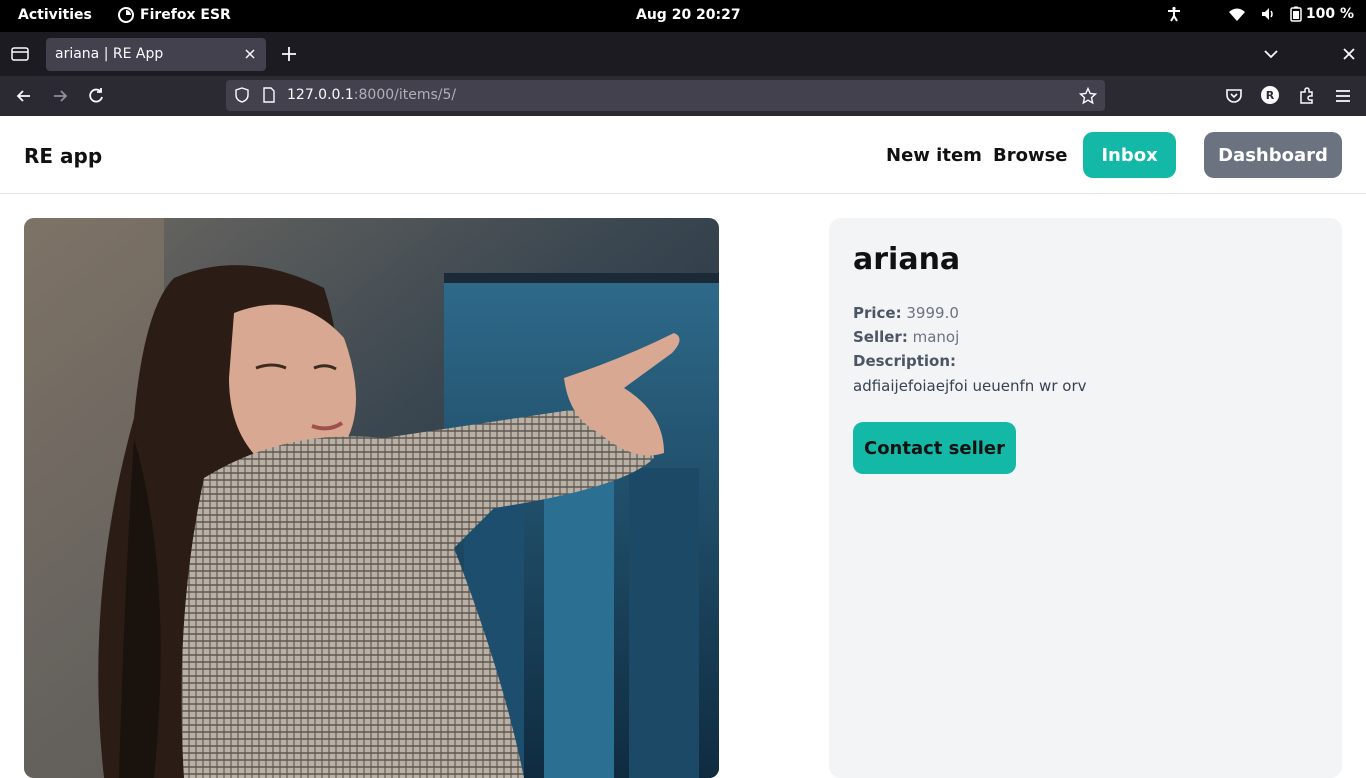 The height and width of the screenshot is (778, 1366). Describe the element at coordinates (405, 95) in the screenshot. I see `url-path: :8000/items/5/` at that location.